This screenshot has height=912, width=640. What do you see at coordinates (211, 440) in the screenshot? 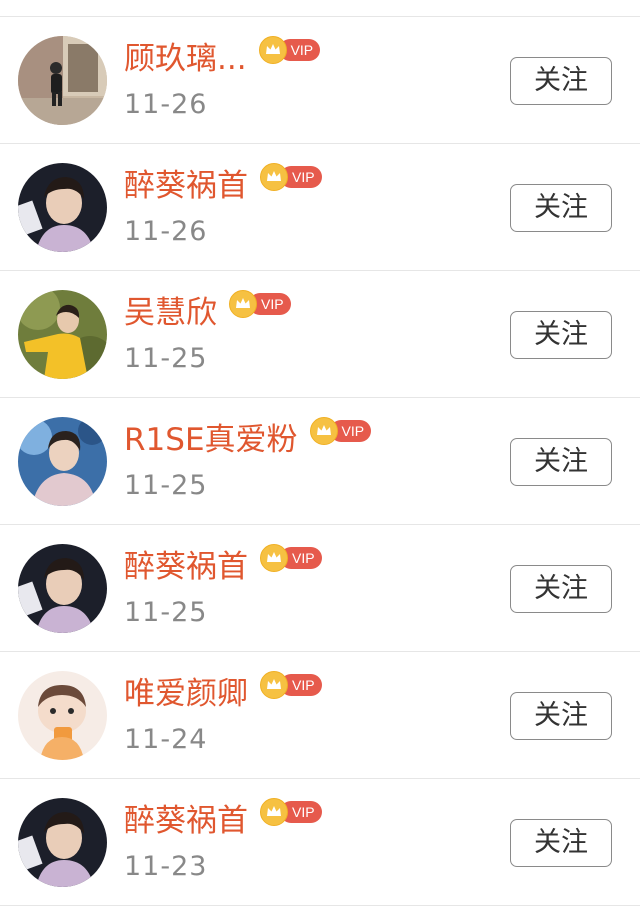
I see `user-name: R1SE真爱粉` at bounding box center [211, 440].